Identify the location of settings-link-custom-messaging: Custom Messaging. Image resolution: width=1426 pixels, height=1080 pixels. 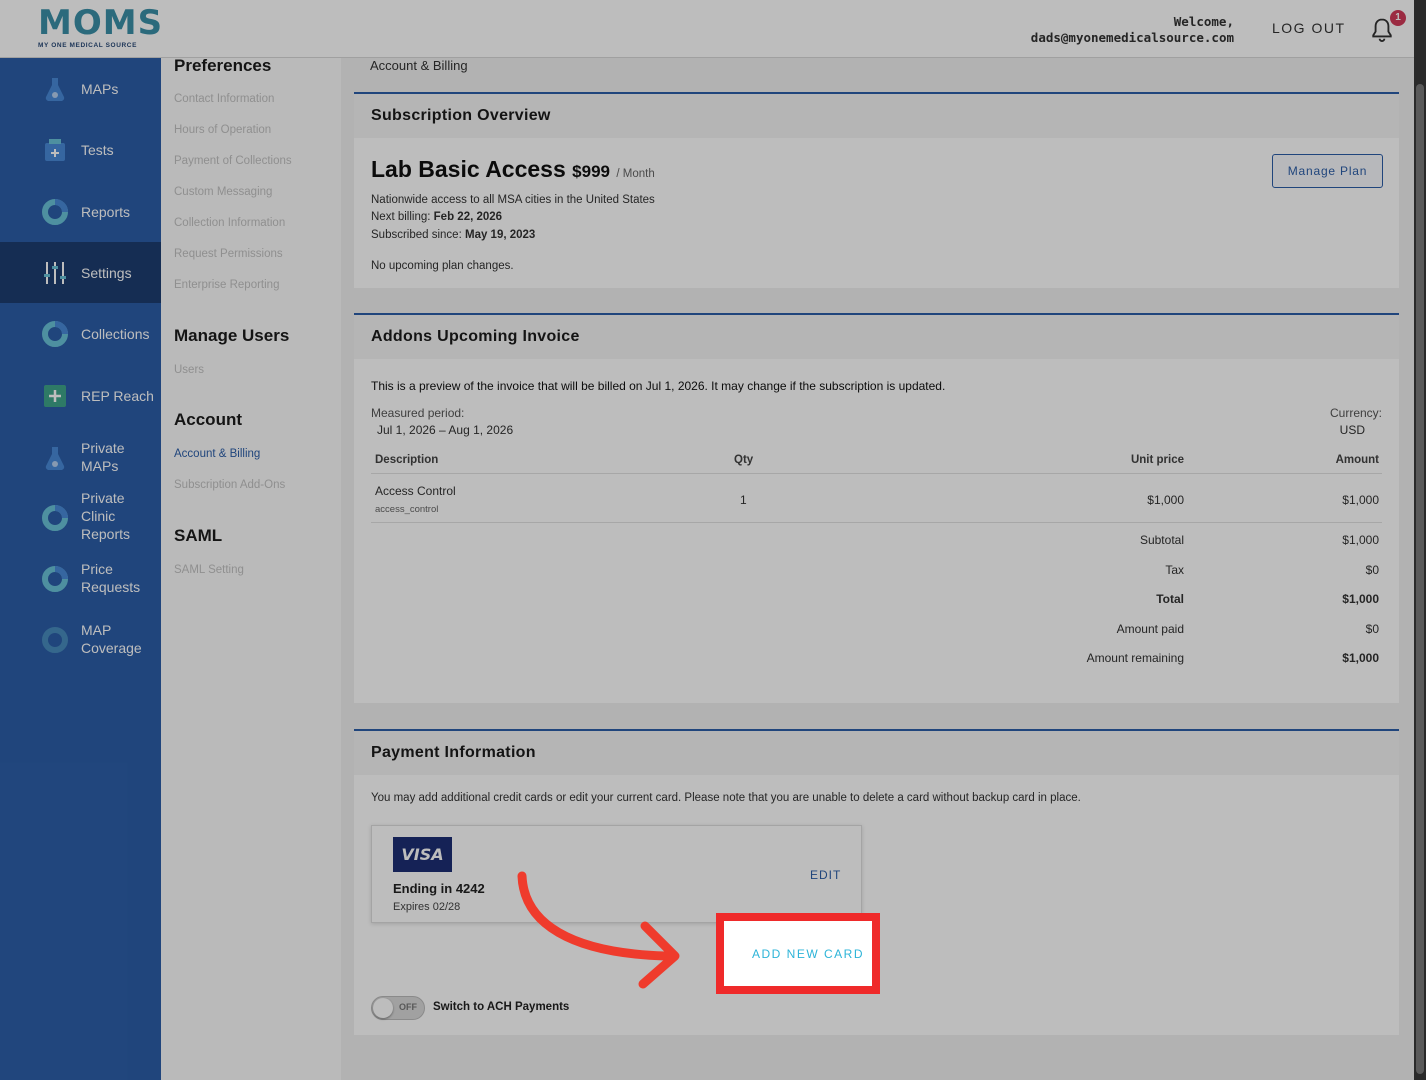
(223, 192).